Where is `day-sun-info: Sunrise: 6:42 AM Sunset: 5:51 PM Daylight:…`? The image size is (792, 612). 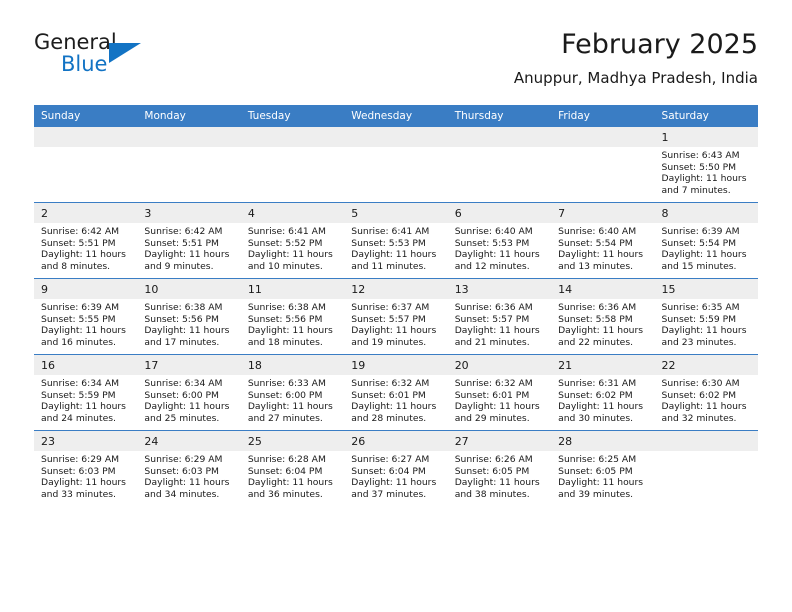
day-sun-info: Sunrise: 6:42 AM Sunset: 5:51 PM Daylight:… is located at coordinates (188, 247).